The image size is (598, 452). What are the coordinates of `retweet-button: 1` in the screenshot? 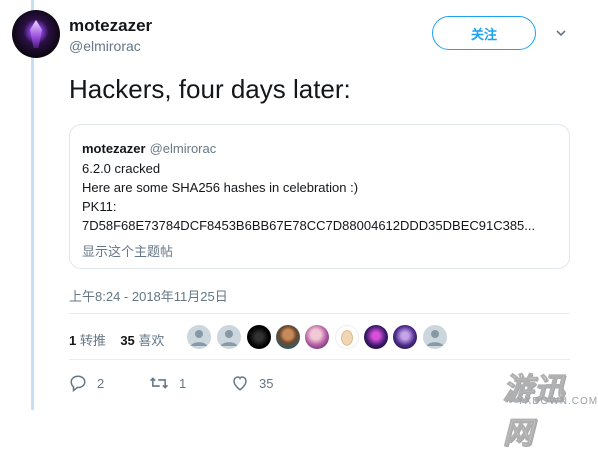 It's located at (167, 383).